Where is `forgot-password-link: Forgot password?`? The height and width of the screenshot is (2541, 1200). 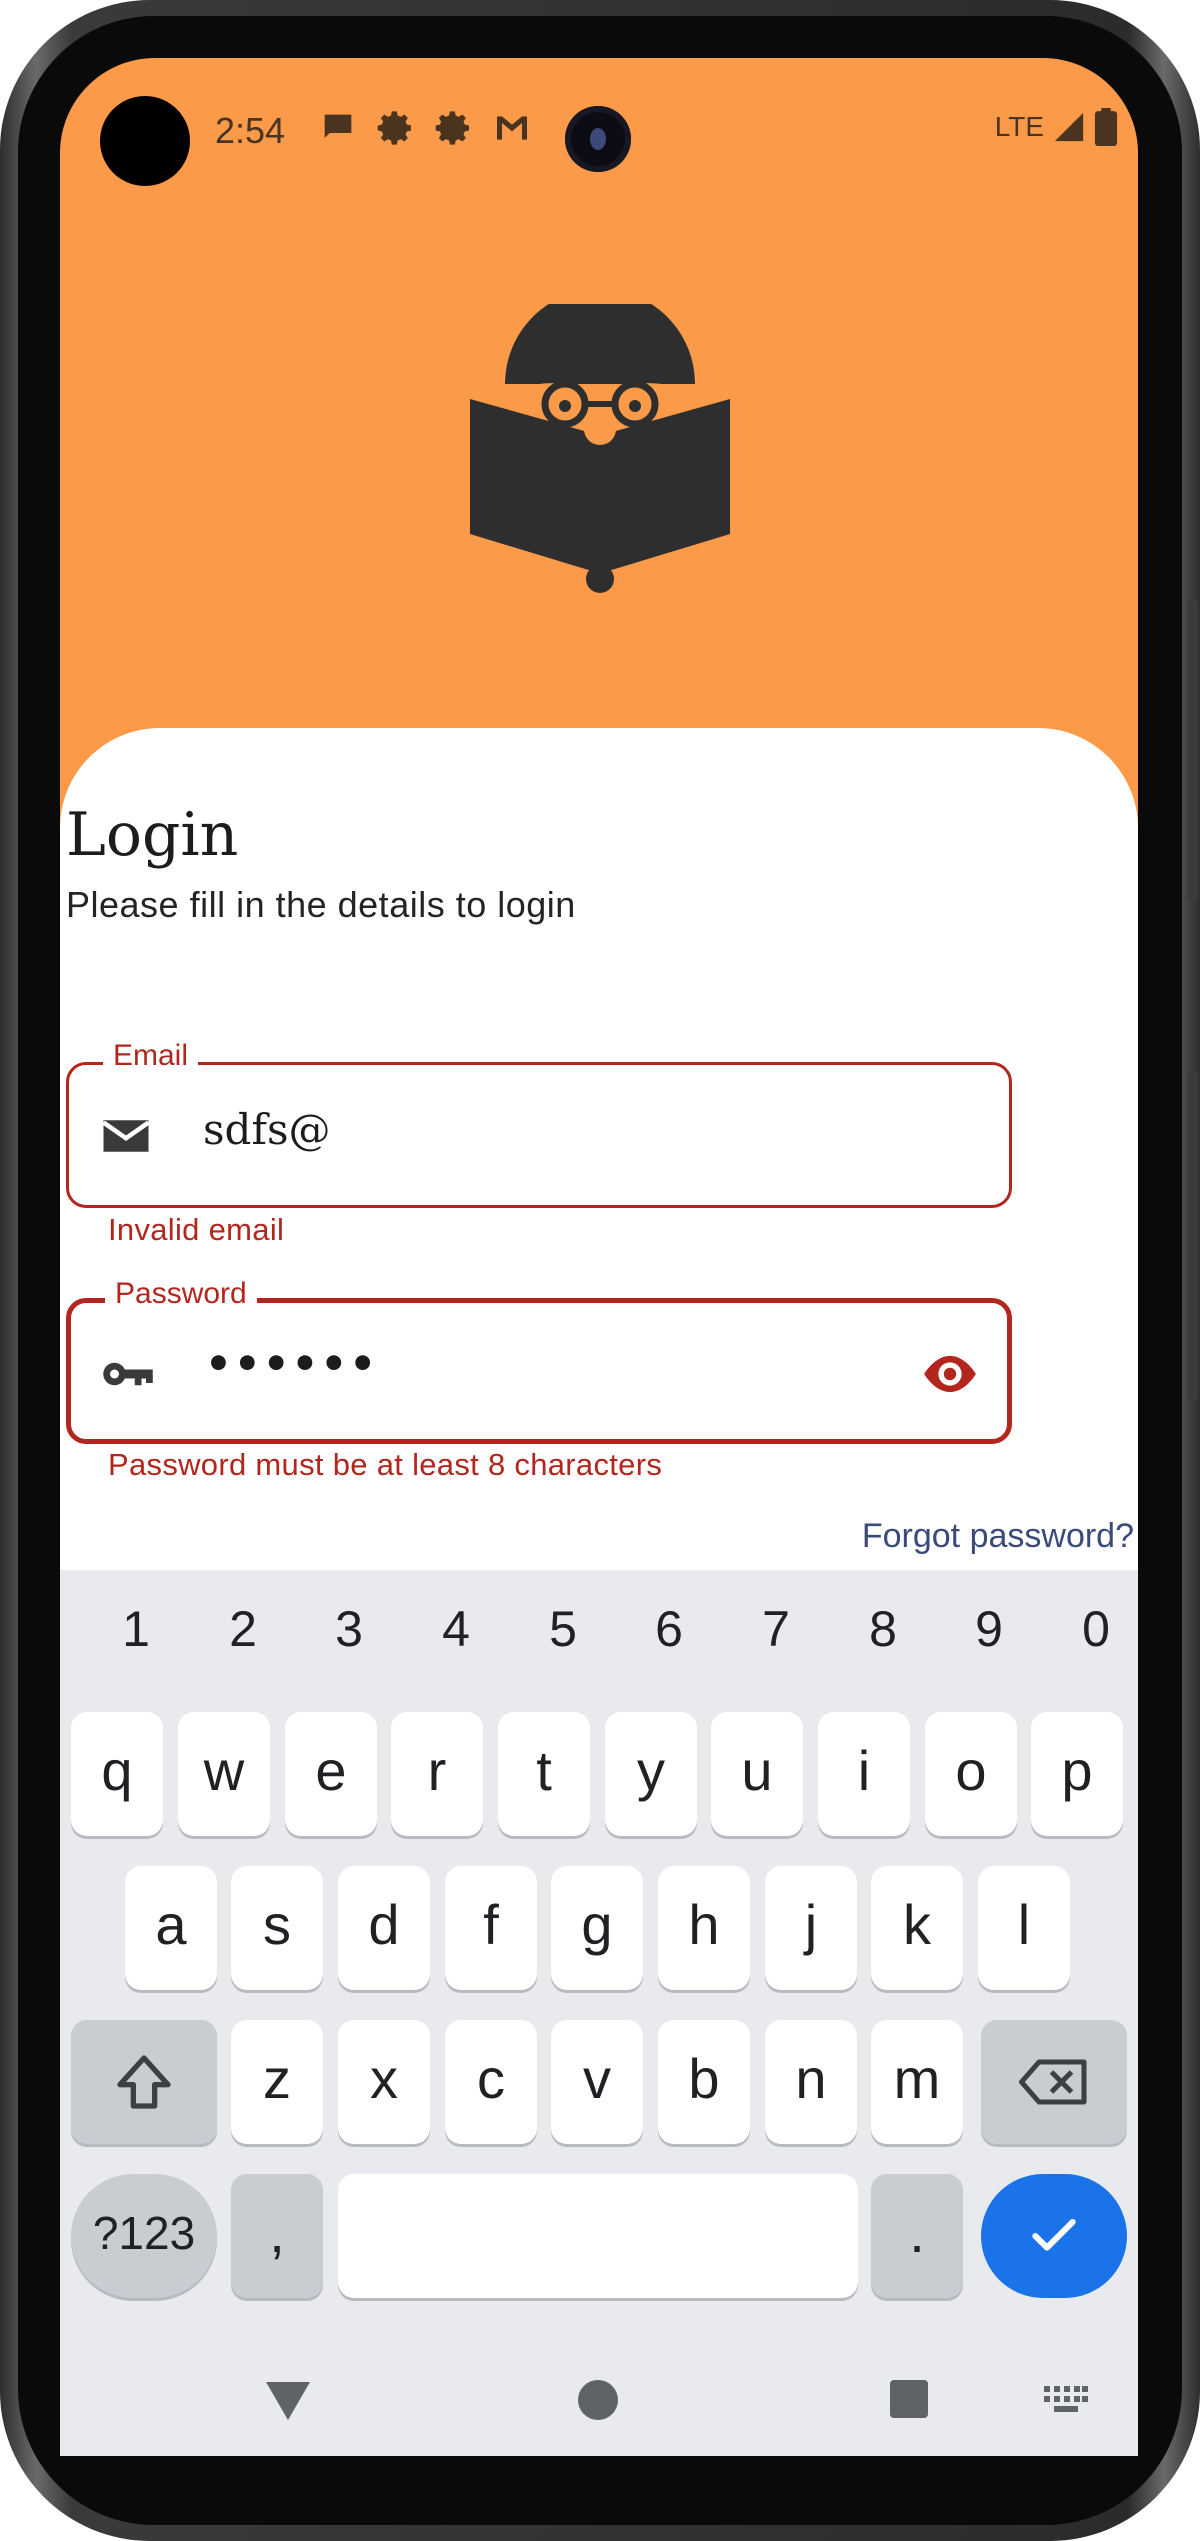 forgot-password-link: Forgot password? is located at coordinates (998, 1536).